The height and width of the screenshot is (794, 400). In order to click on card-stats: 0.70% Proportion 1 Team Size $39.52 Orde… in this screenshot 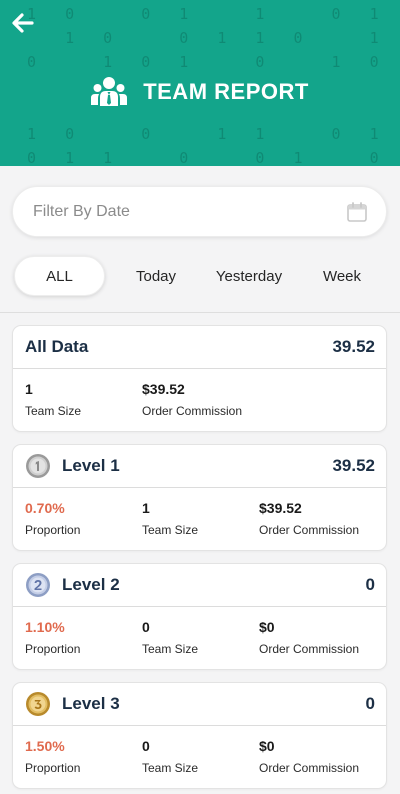, I will do `click(199, 519)`.